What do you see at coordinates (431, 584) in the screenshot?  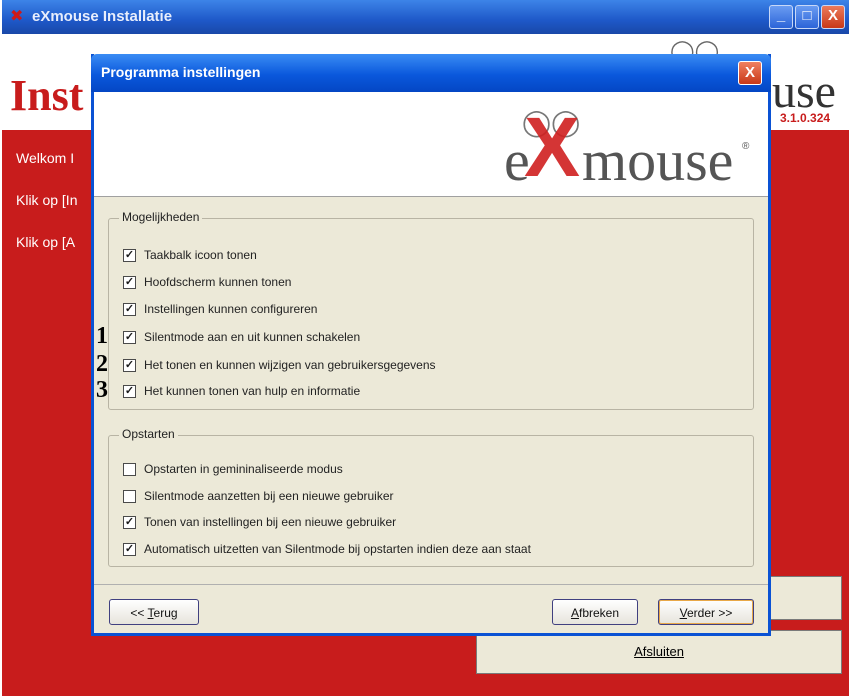 I see `divider` at bounding box center [431, 584].